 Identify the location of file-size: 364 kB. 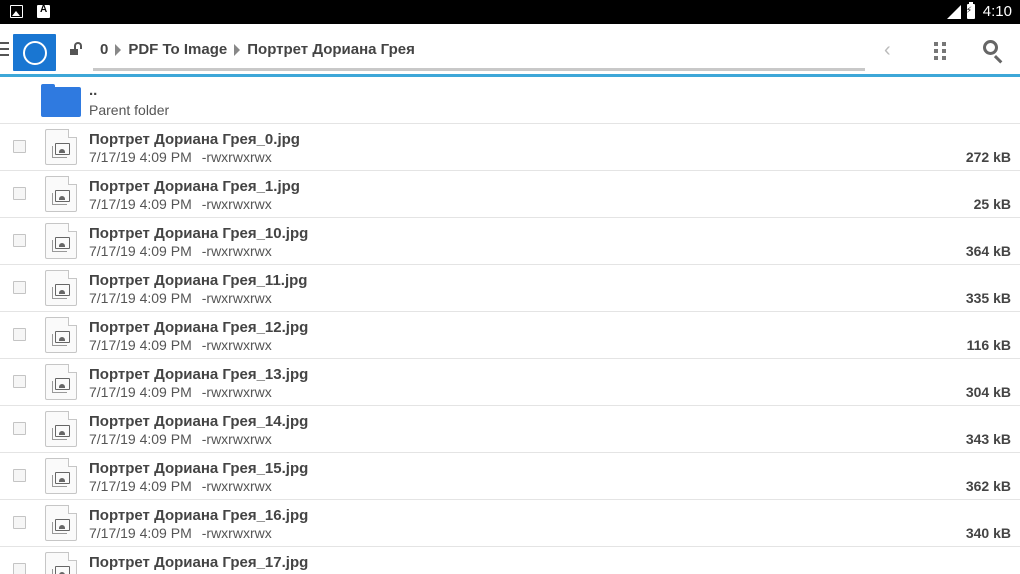
(988, 251).